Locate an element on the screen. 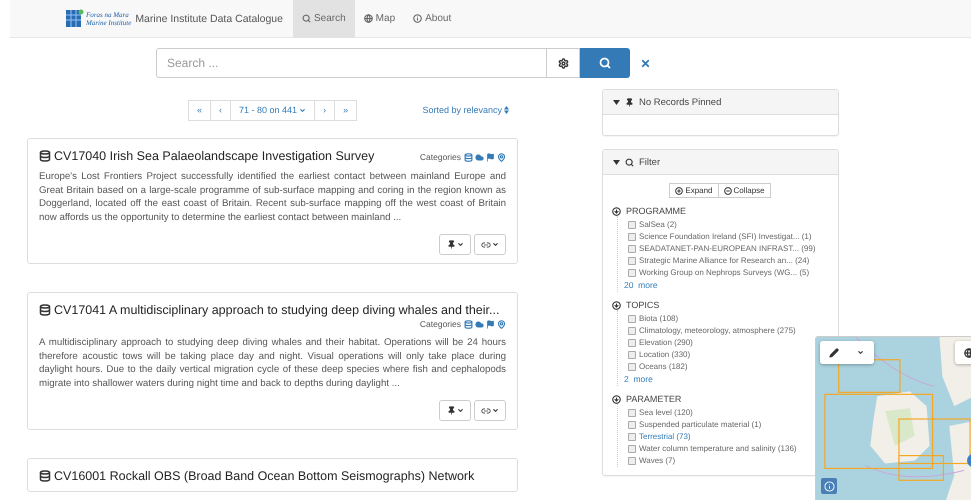  nav-tab: Search is located at coordinates (323, 19).